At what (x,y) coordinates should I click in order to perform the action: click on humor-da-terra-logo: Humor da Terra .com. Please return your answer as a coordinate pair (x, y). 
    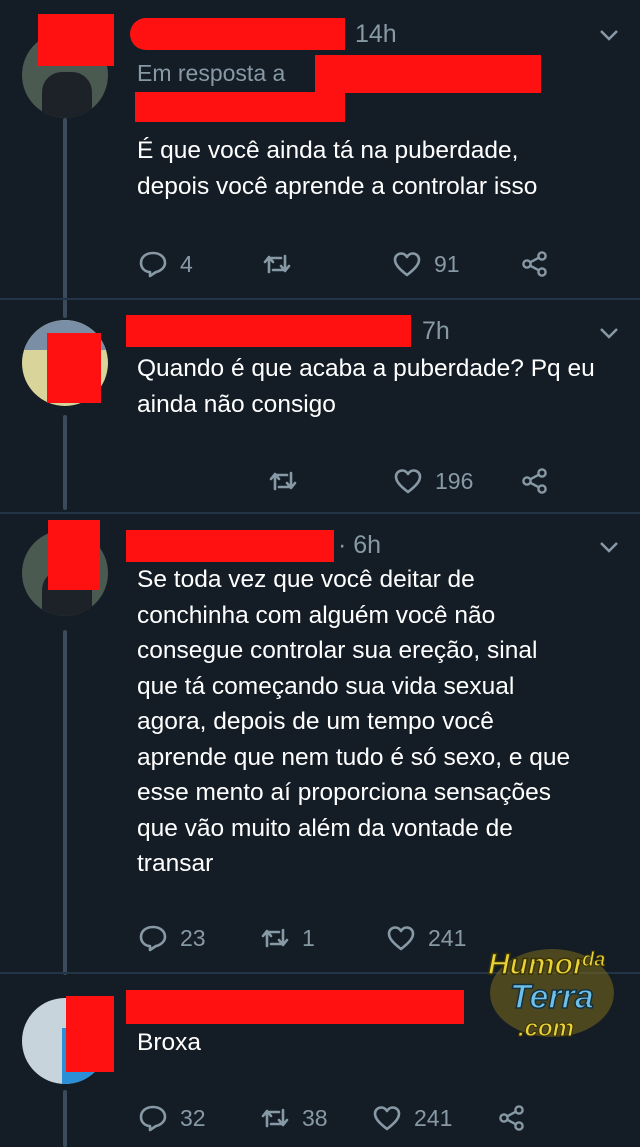
    Looking at the image, I should click on (550, 995).